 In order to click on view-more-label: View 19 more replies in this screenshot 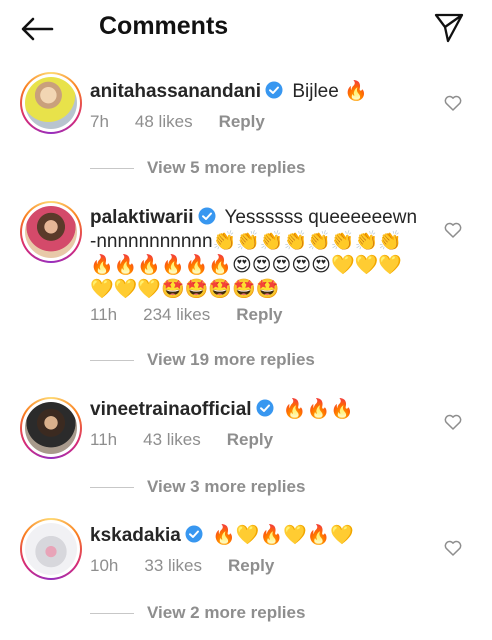, I will do `click(231, 359)`.